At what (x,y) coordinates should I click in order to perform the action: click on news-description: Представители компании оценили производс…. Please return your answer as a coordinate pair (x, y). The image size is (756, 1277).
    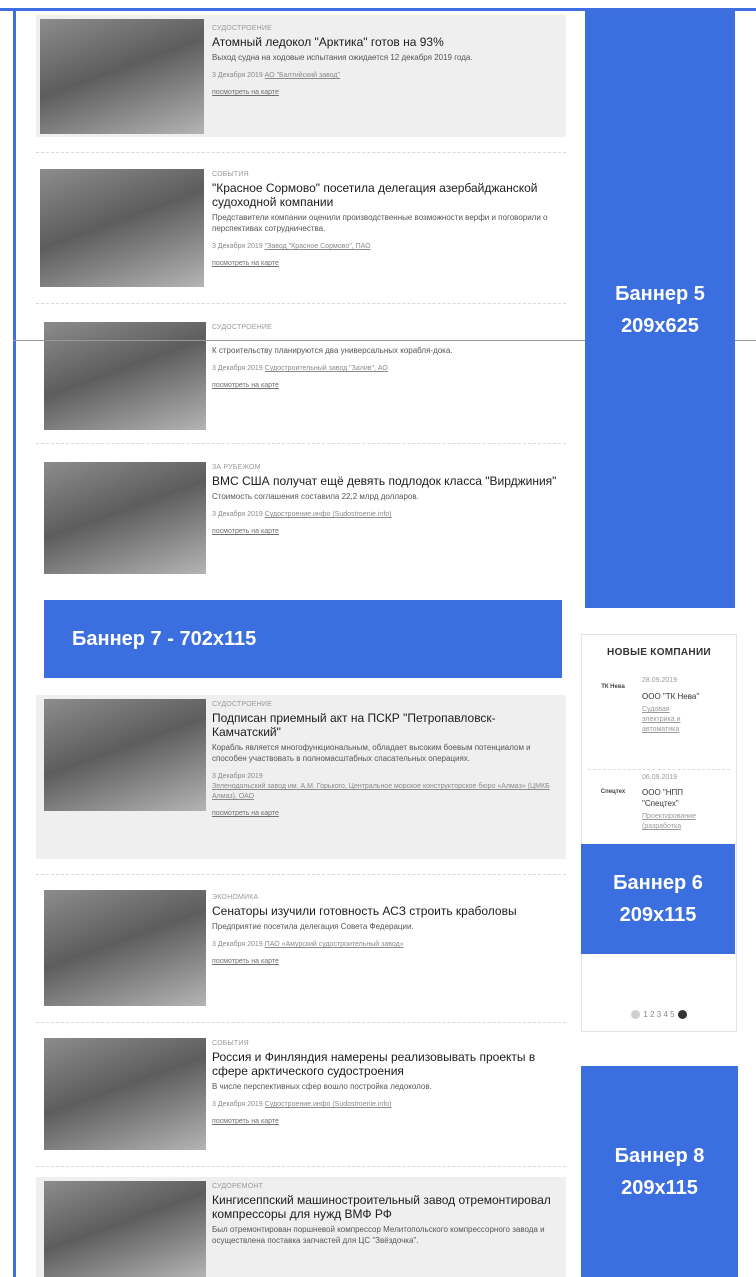
    Looking at the image, I should click on (380, 223).